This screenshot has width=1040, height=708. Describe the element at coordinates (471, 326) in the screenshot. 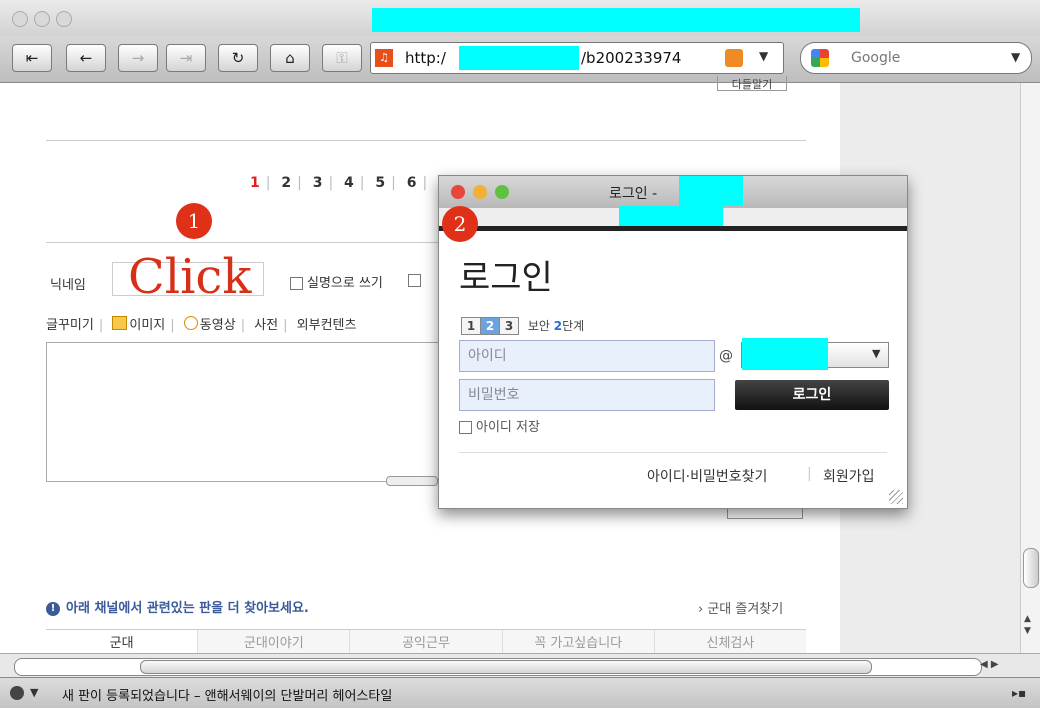

I see `security-step-1: 1` at that location.